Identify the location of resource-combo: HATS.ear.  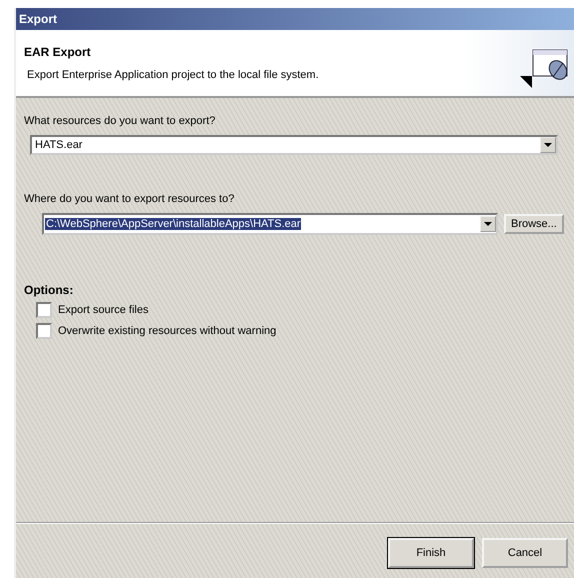
(294, 145).